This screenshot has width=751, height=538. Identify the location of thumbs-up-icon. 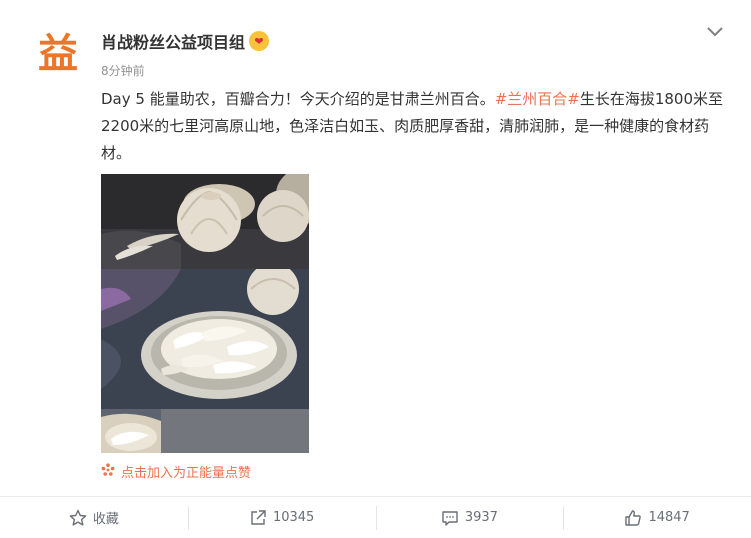
(633, 518).